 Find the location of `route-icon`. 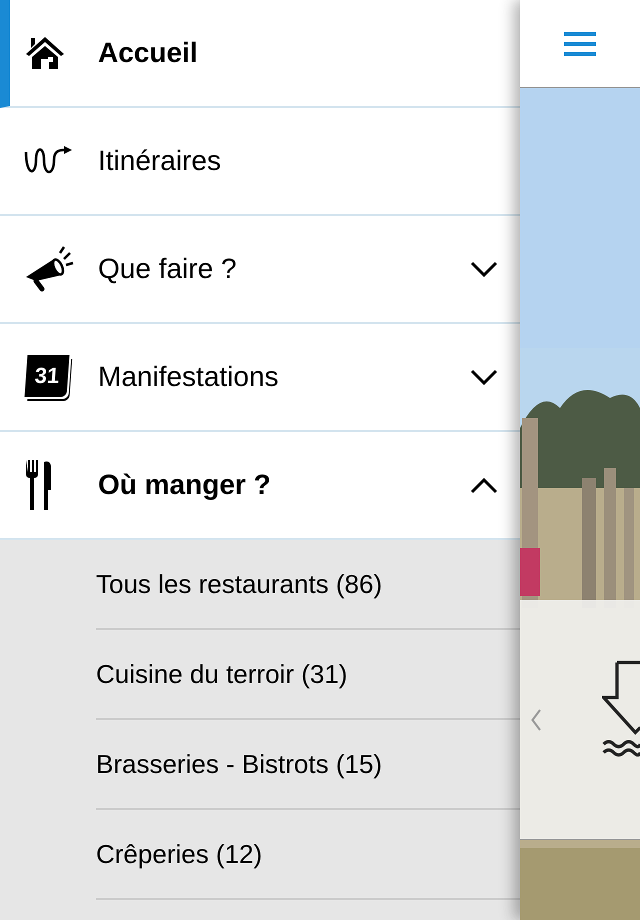

route-icon is located at coordinates (49, 161).